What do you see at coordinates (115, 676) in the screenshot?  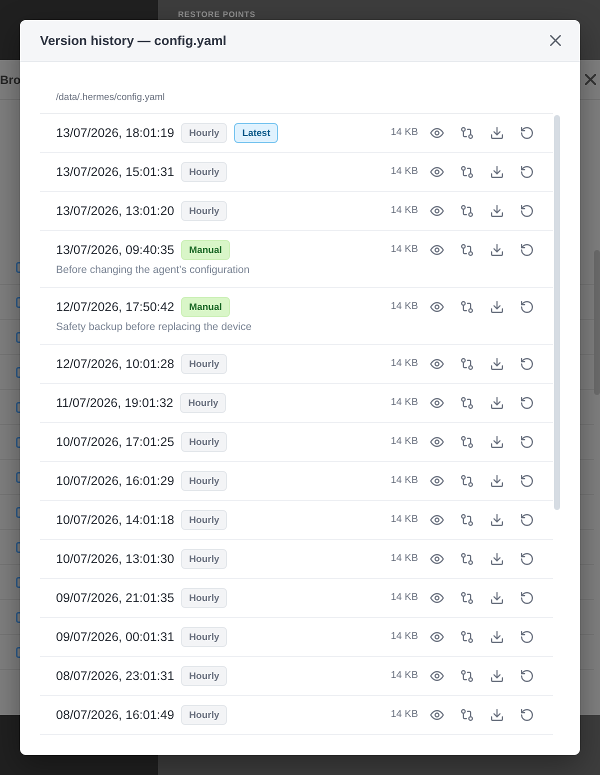 I see `version-timestamp: 08/07/2026, 23:01:31` at bounding box center [115, 676].